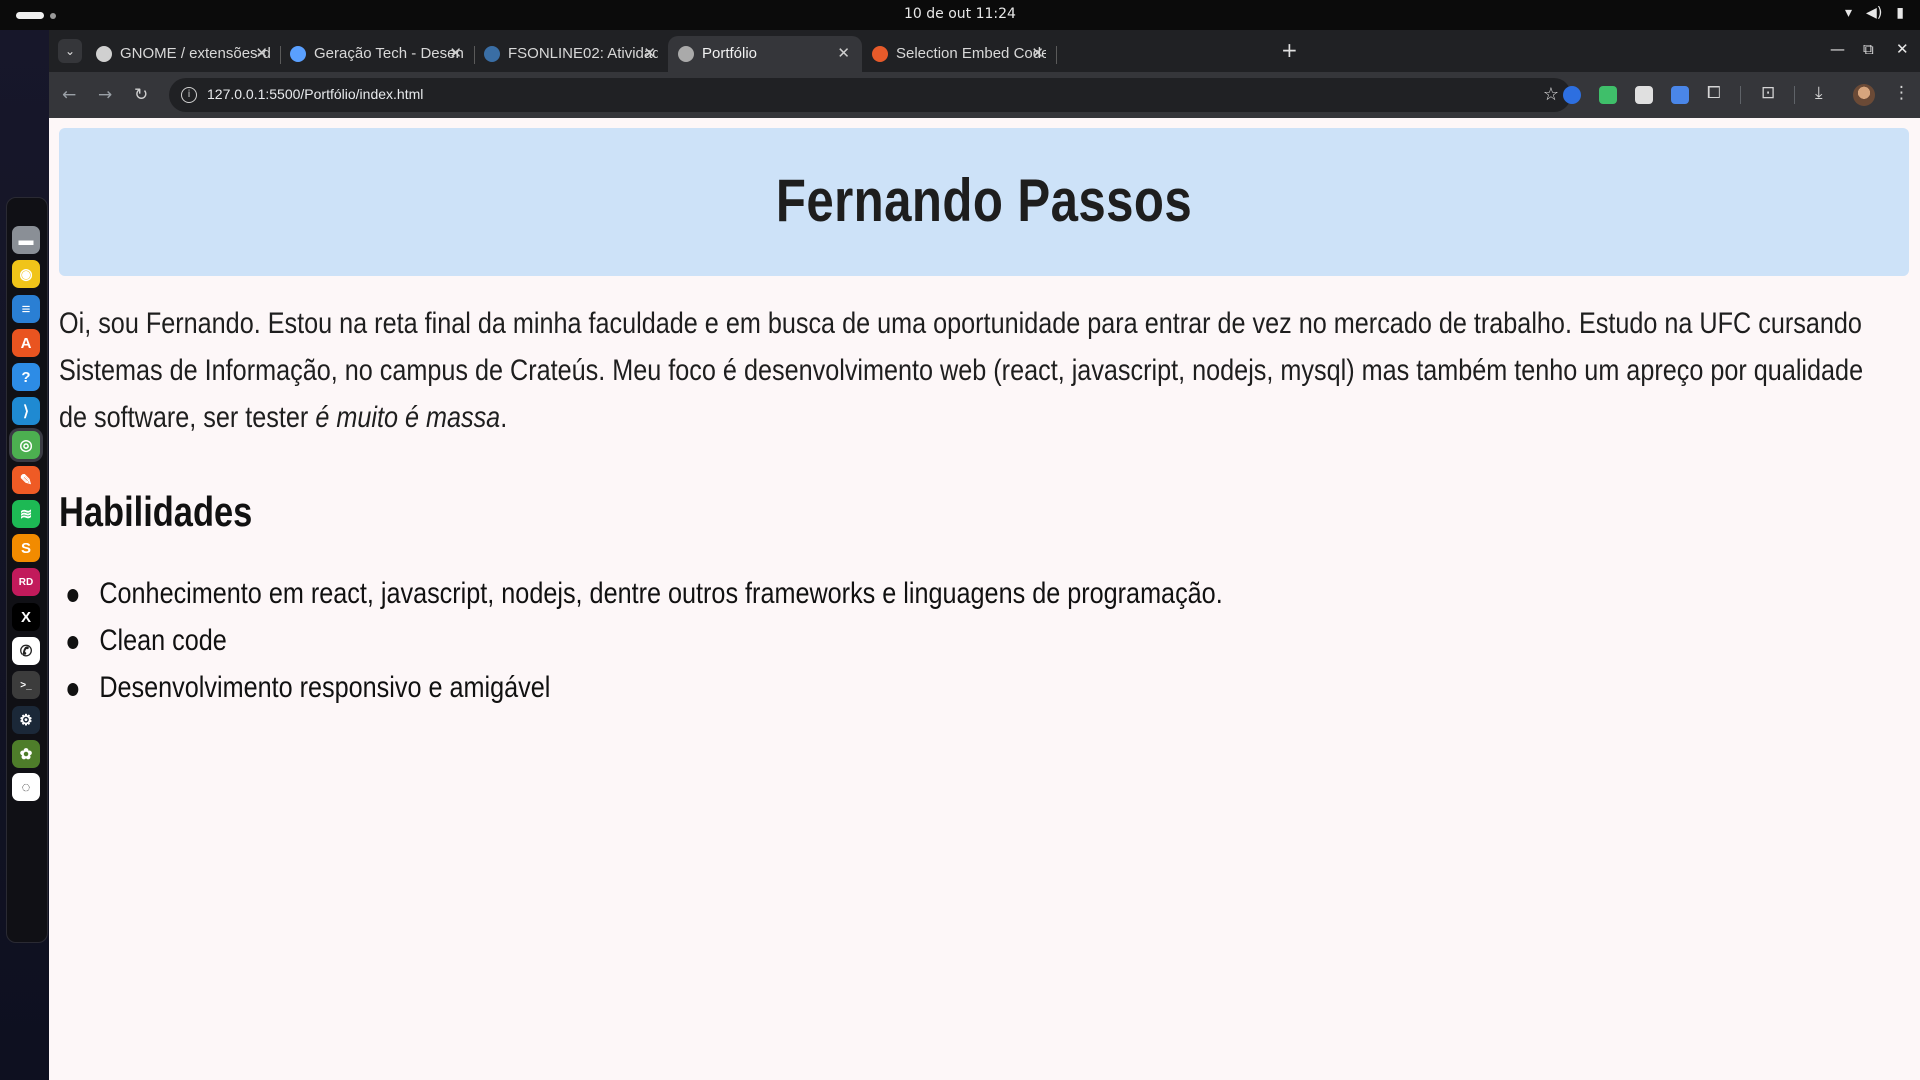 This screenshot has width=1920, height=1080. Describe the element at coordinates (971, 53) in the screenshot. I see `tab-title: Selection Embed Code - (` at that location.